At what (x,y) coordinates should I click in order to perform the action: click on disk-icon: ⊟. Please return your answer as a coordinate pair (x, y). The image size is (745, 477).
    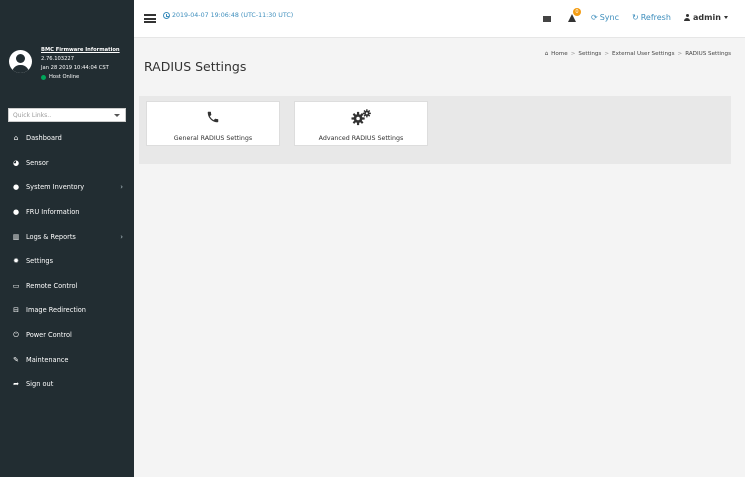
    Looking at the image, I should click on (16, 310).